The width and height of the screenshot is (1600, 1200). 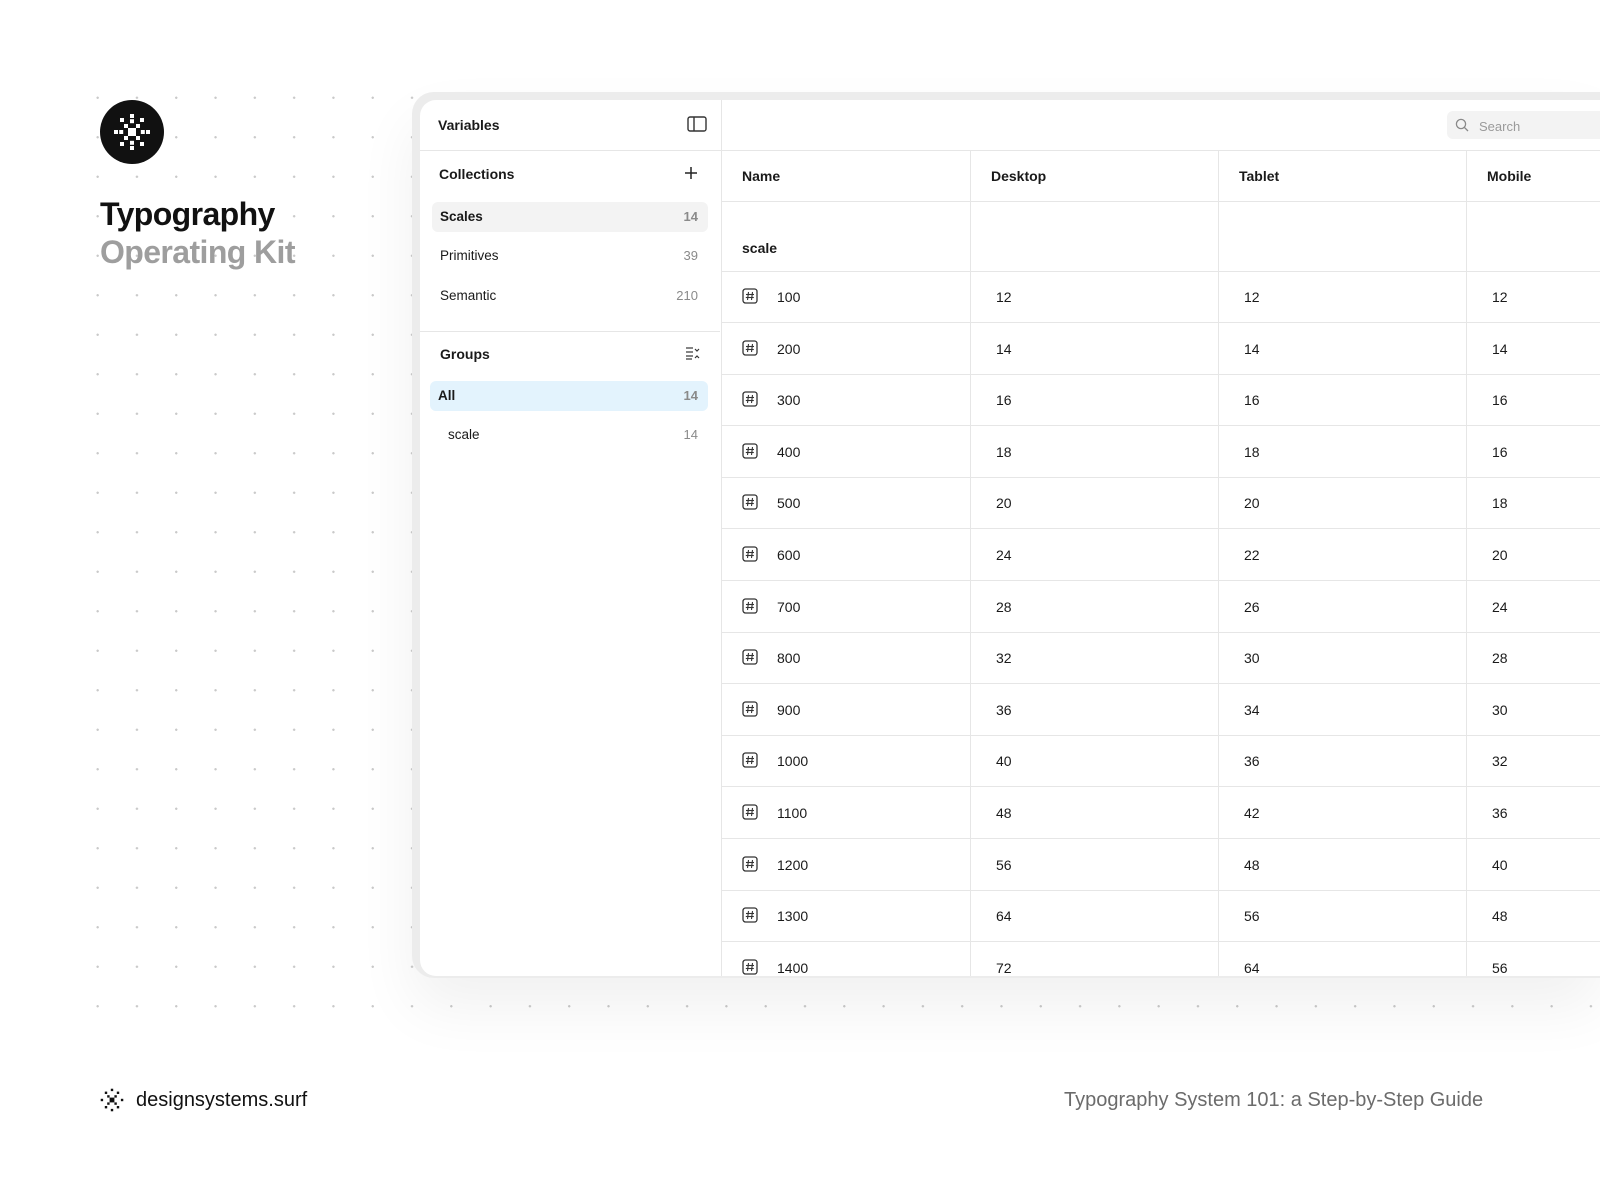 What do you see at coordinates (1533, 175) in the screenshot?
I see `column-header-mobile: Mobile` at bounding box center [1533, 175].